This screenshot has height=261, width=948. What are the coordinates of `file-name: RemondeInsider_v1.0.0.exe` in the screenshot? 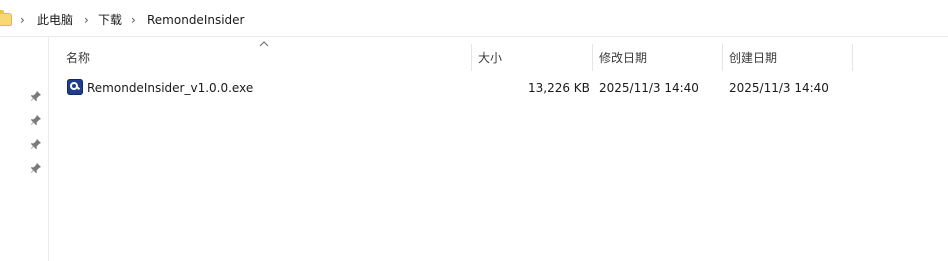 It's located at (170, 88).